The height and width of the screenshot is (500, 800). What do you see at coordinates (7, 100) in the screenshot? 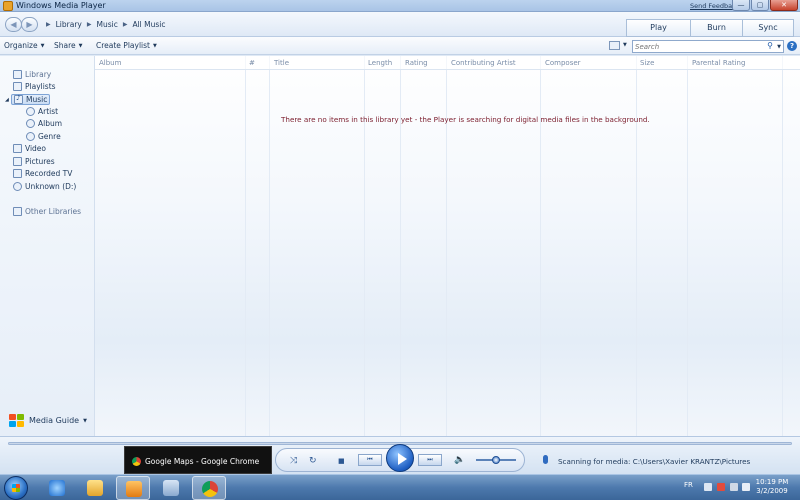
I see `collapse-arrow-icon: ◢` at bounding box center [7, 100].